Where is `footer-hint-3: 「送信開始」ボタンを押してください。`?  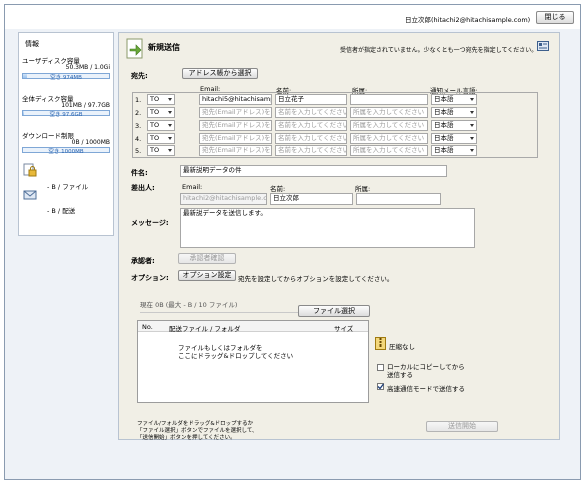 footer-hint-3: 「送信開始」ボタンを押してください。 is located at coordinates (186, 438).